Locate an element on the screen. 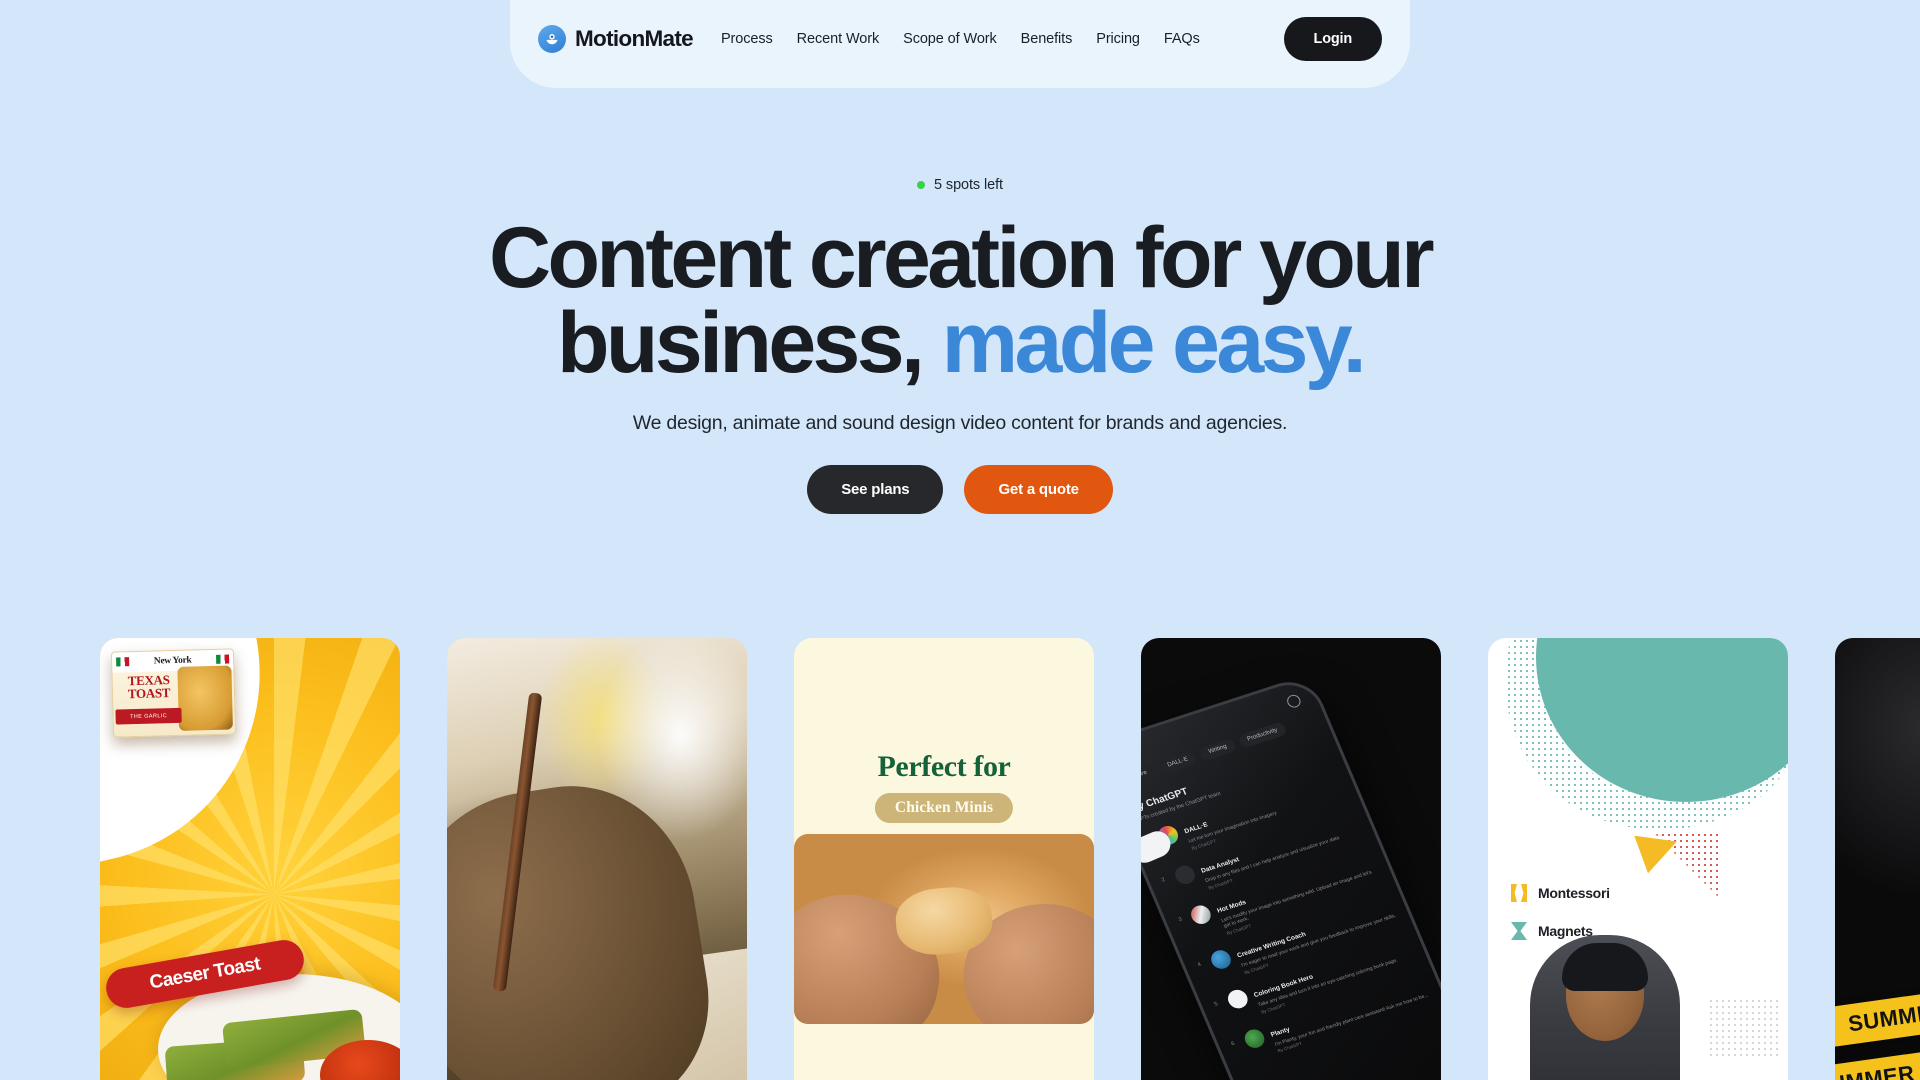 This screenshot has width=1920, height=1080. nav-item-scope-of-work: Scope of Work is located at coordinates (950, 39).